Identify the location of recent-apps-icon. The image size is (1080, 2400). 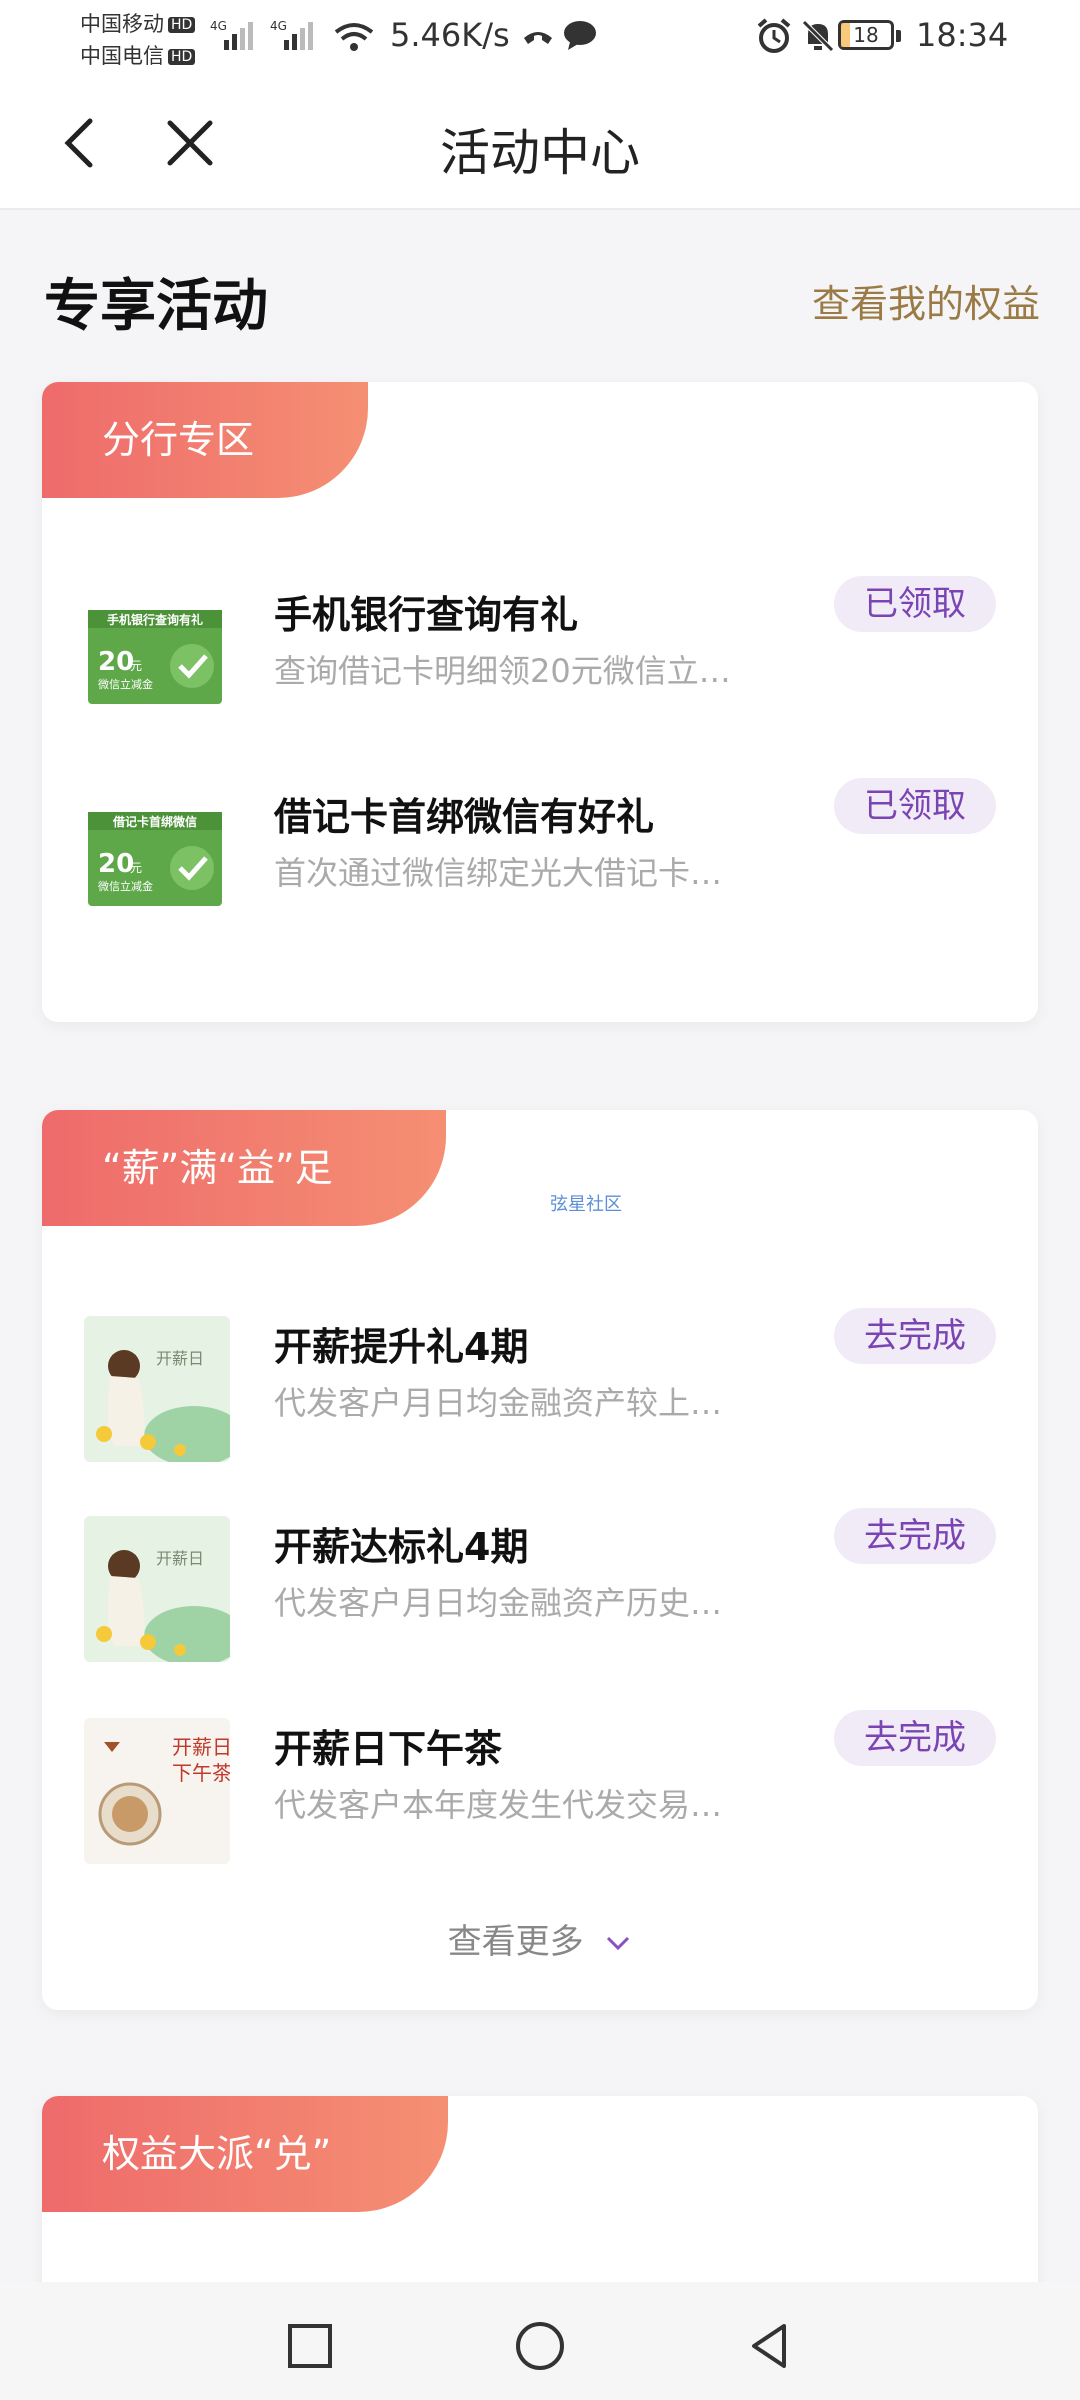
(310, 2346).